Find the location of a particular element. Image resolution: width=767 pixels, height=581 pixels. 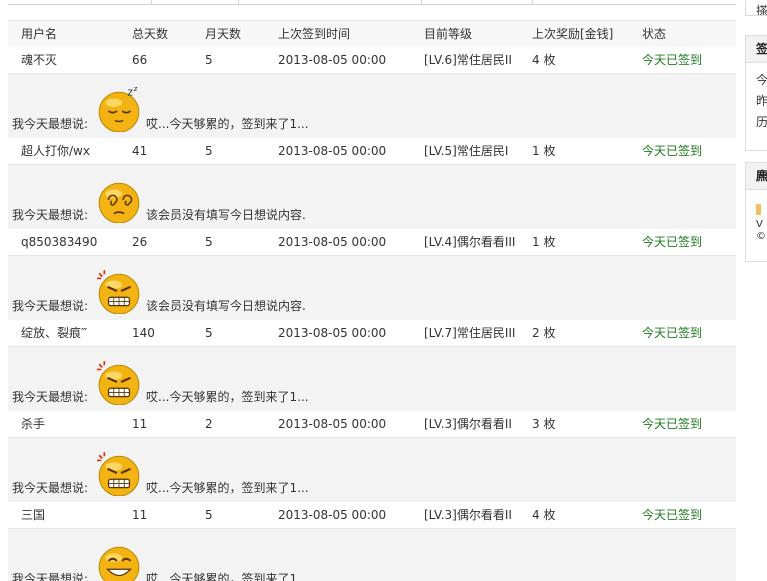

user-name-link: 绽放、裂痕‴ is located at coordinates (54, 333).